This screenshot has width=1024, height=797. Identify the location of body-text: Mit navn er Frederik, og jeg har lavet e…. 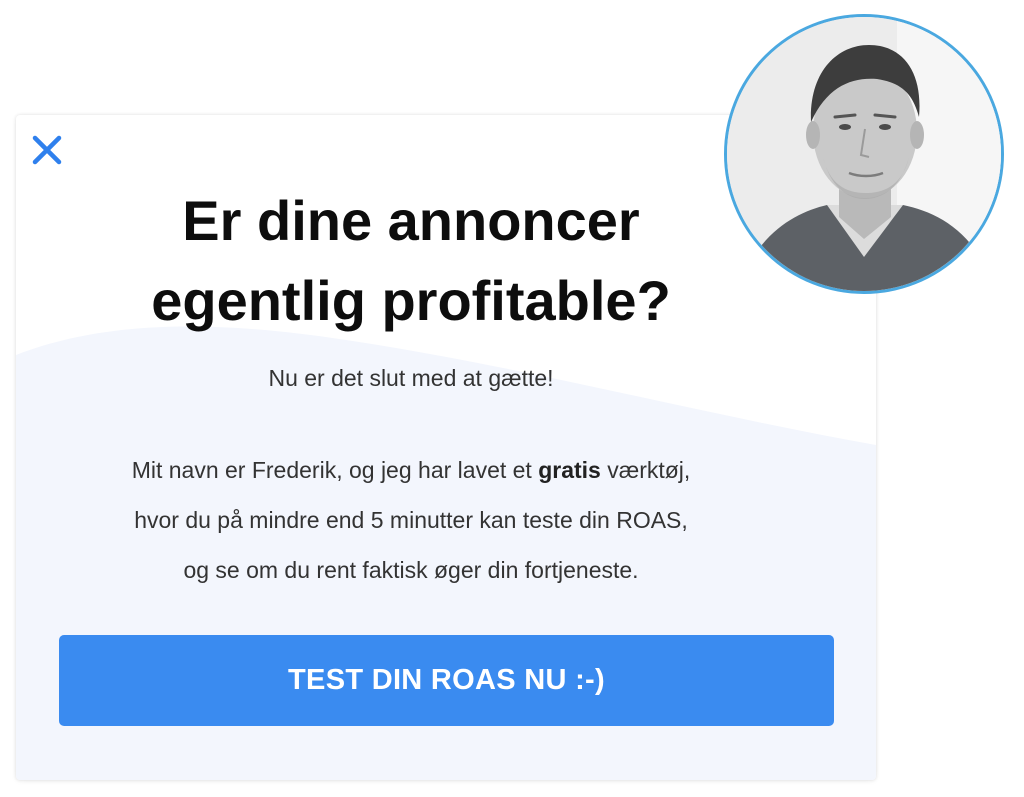
(411, 520).